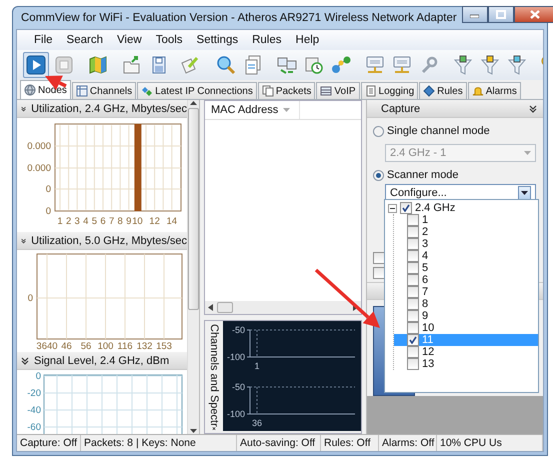  What do you see at coordinates (235, 414) in the screenshot?
I see `axis-label: -100` at bounding box center [235, 414].